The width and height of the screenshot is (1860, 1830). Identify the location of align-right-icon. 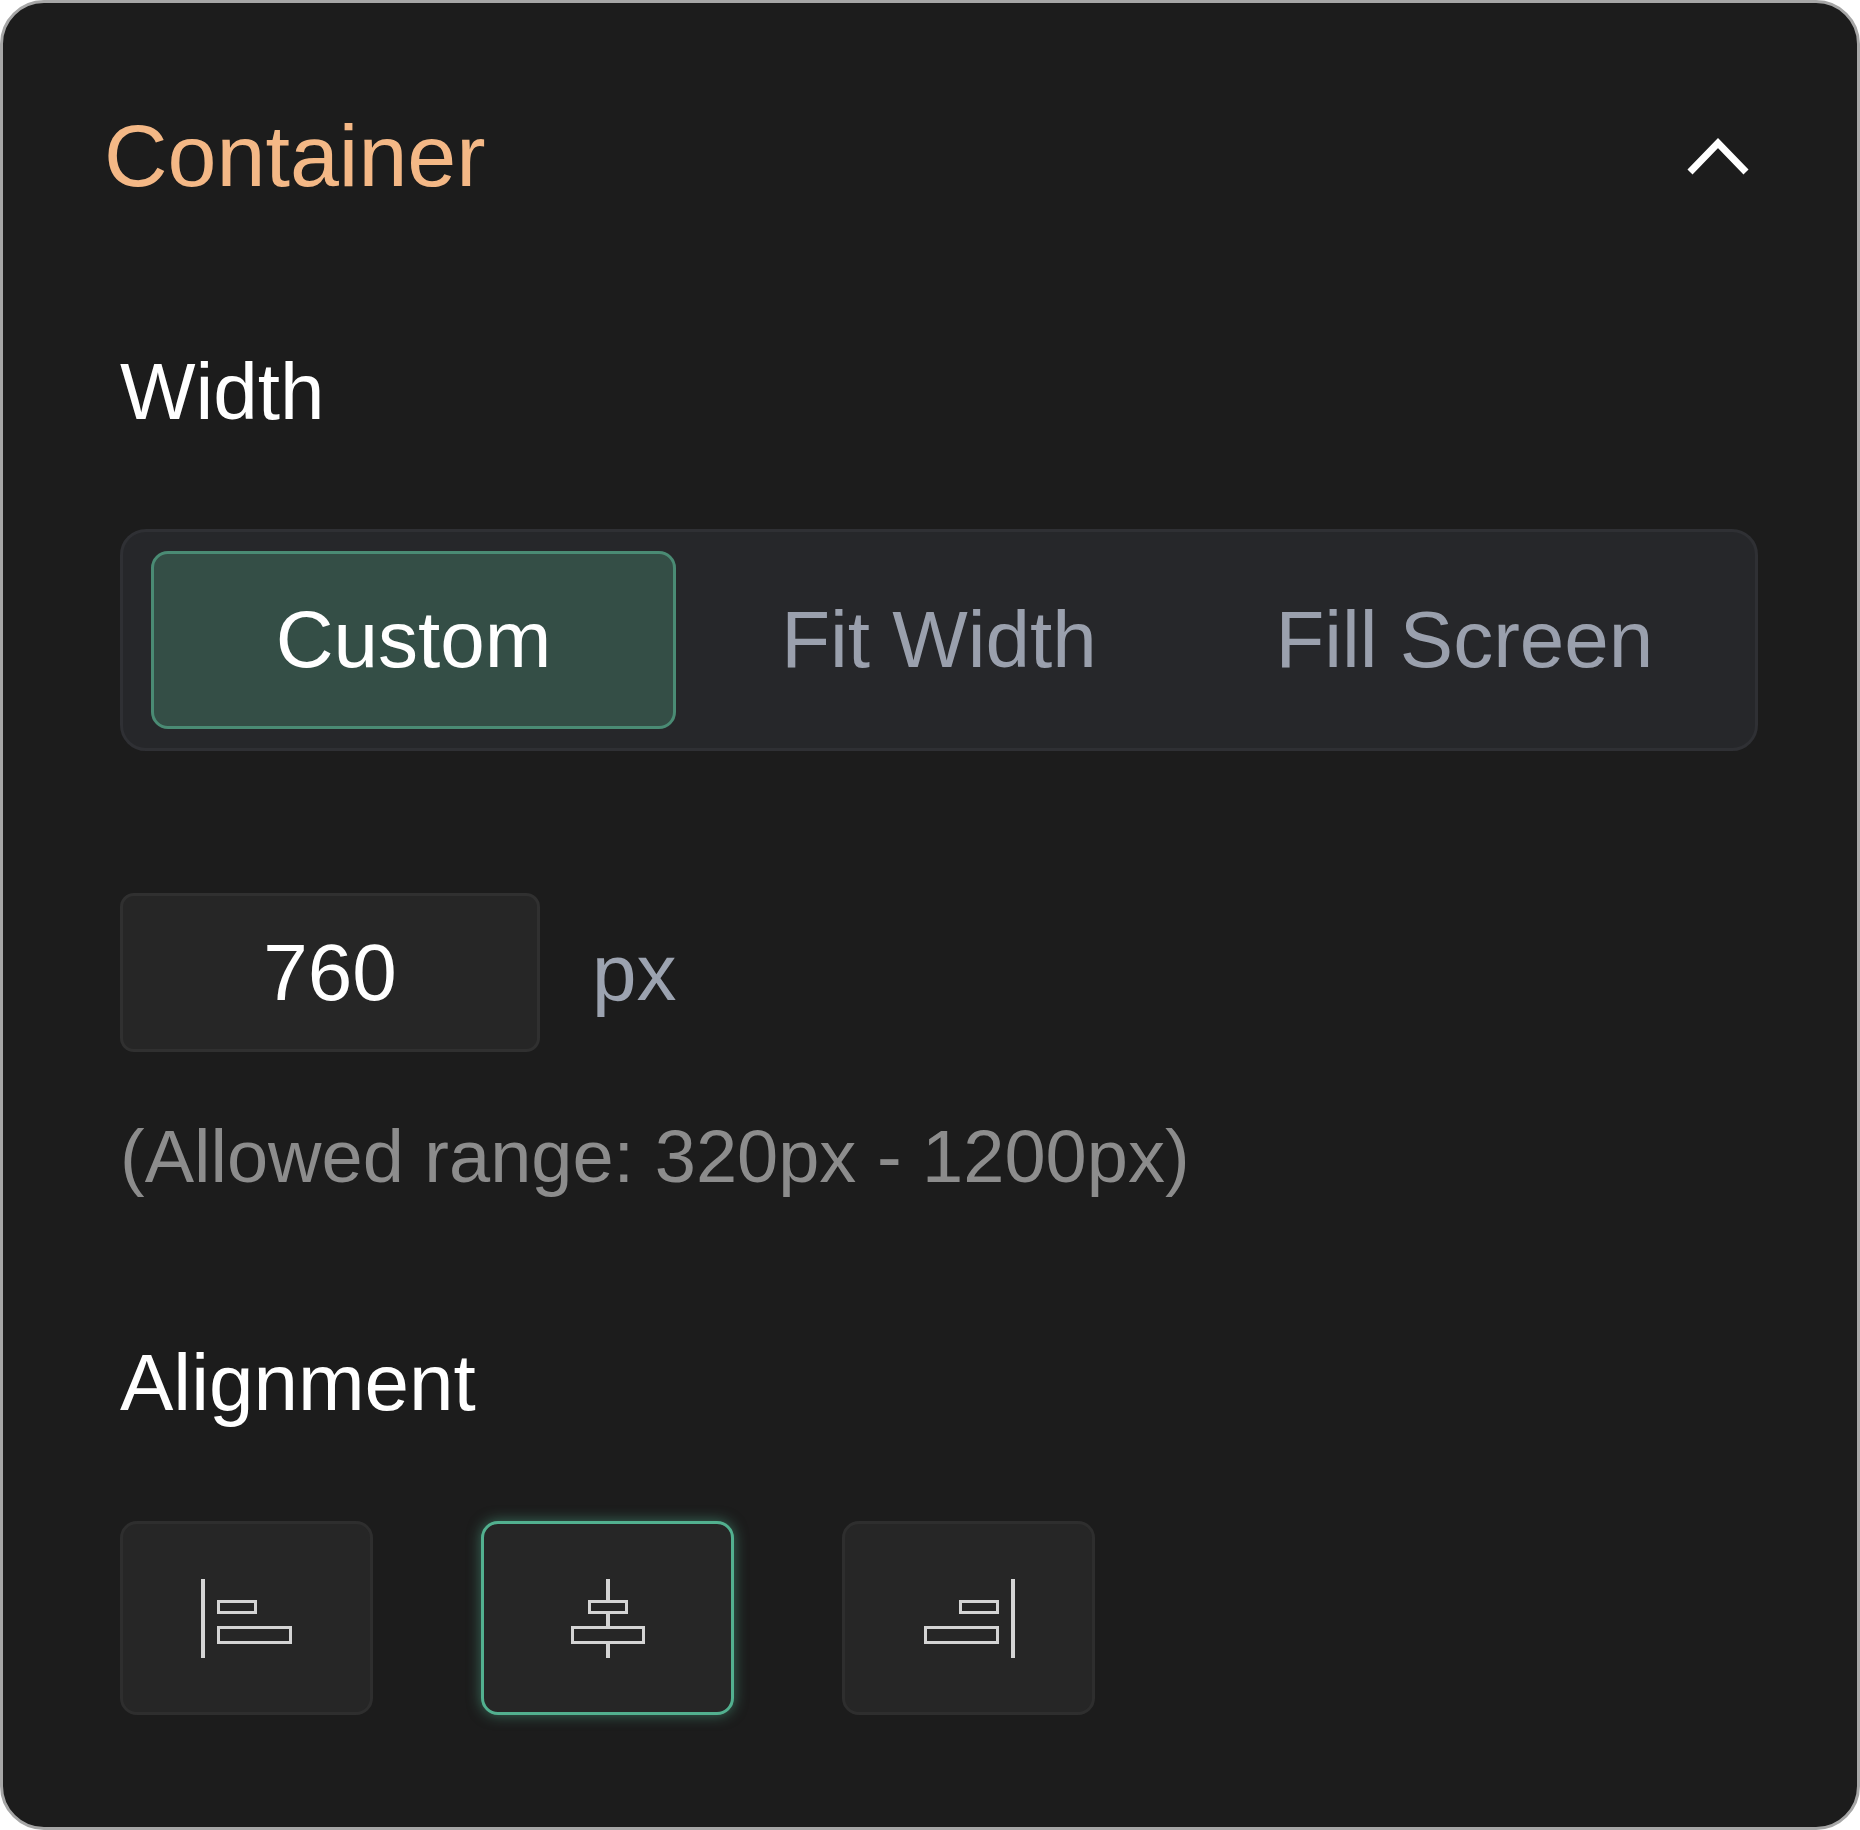
(968, 1618).